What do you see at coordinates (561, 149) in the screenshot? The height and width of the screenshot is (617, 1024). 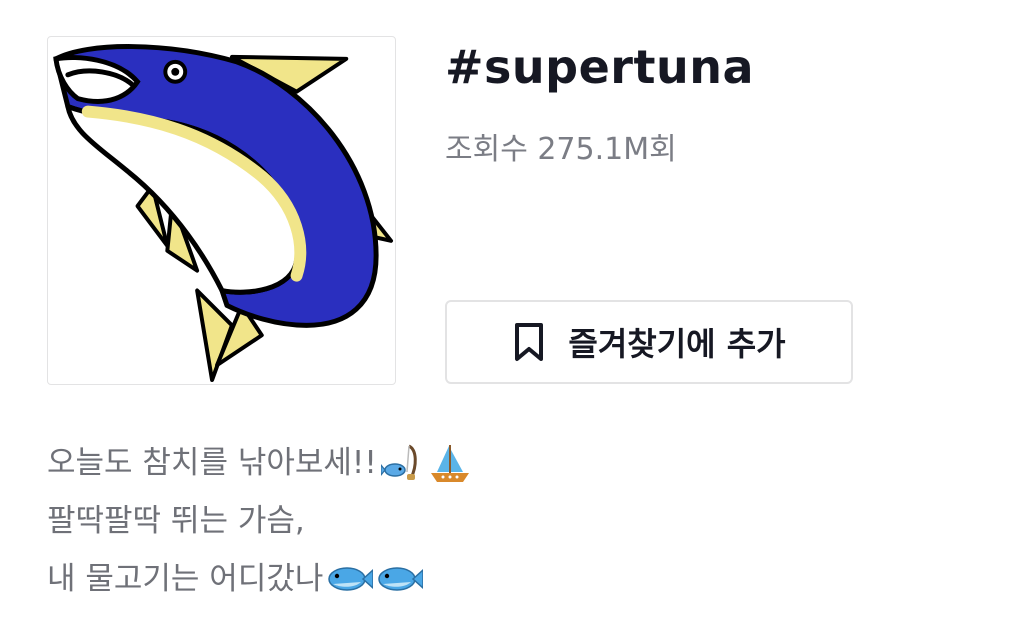 I see `view-count: 조회수 275.1M회` at bounding box center [561, 149].